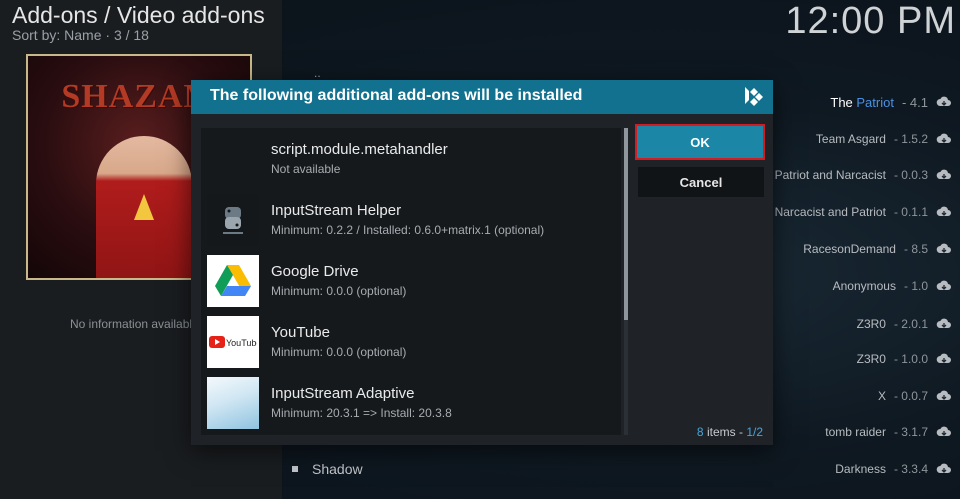 The image size is (960, 499). Describe the element at coordinates (910, 432) in the screenshot. I see `list-item-version: - 3.1.7` at that location.